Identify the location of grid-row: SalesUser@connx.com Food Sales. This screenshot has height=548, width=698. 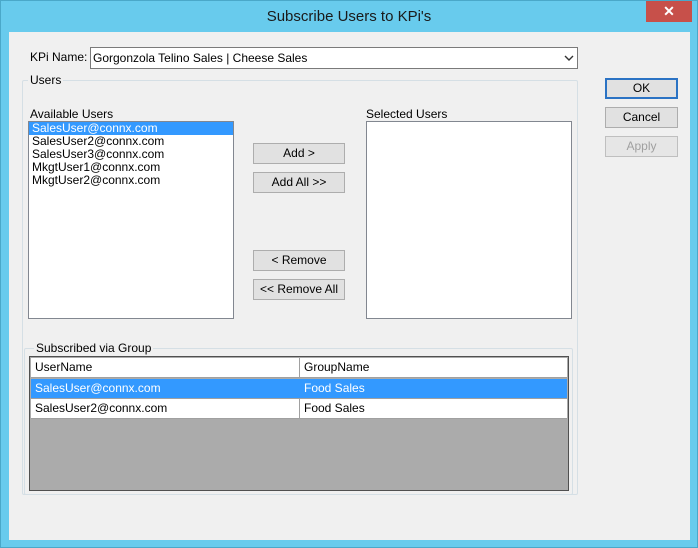
(299, 389).